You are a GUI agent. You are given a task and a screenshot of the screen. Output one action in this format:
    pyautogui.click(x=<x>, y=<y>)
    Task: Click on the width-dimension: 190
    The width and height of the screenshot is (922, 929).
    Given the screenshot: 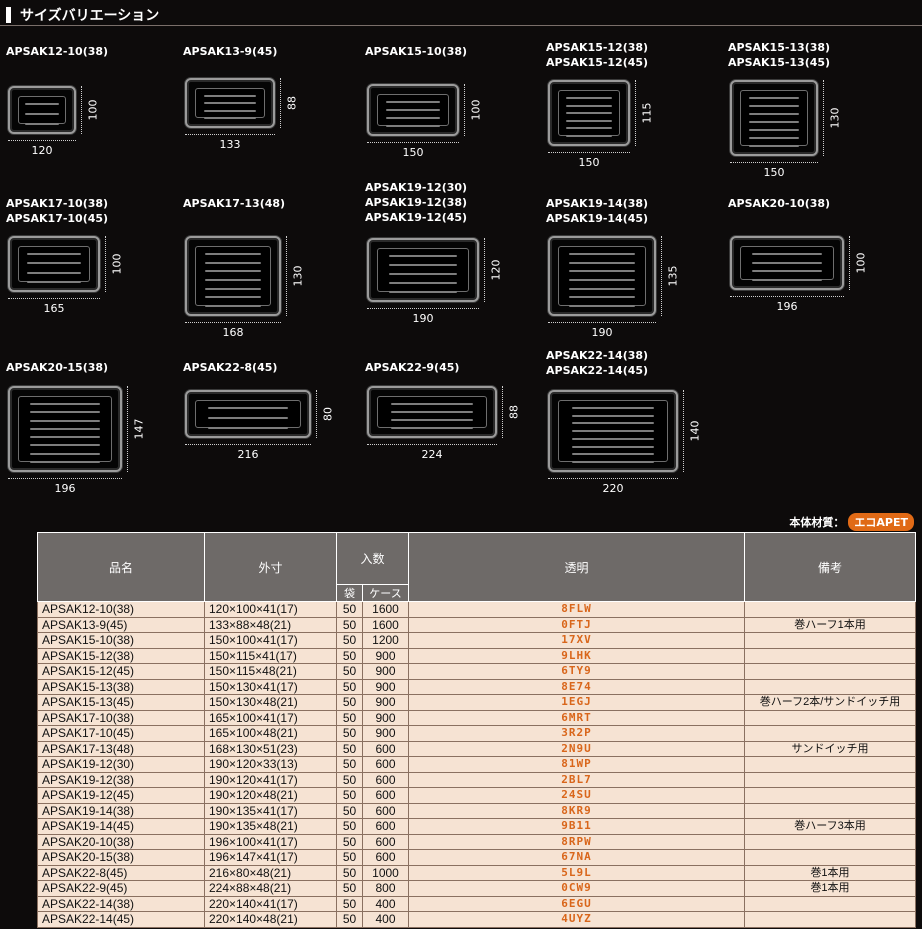 What is the action you would take?
    pyautogui.click(x=602, y=330)
    